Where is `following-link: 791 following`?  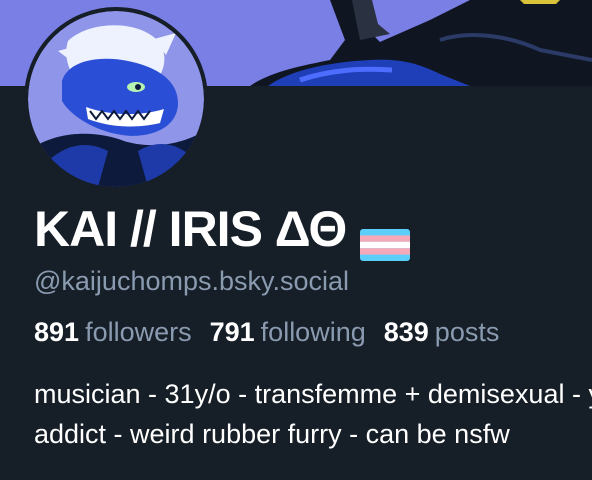 following-link: 791 following is located at coordinates (288, 332).